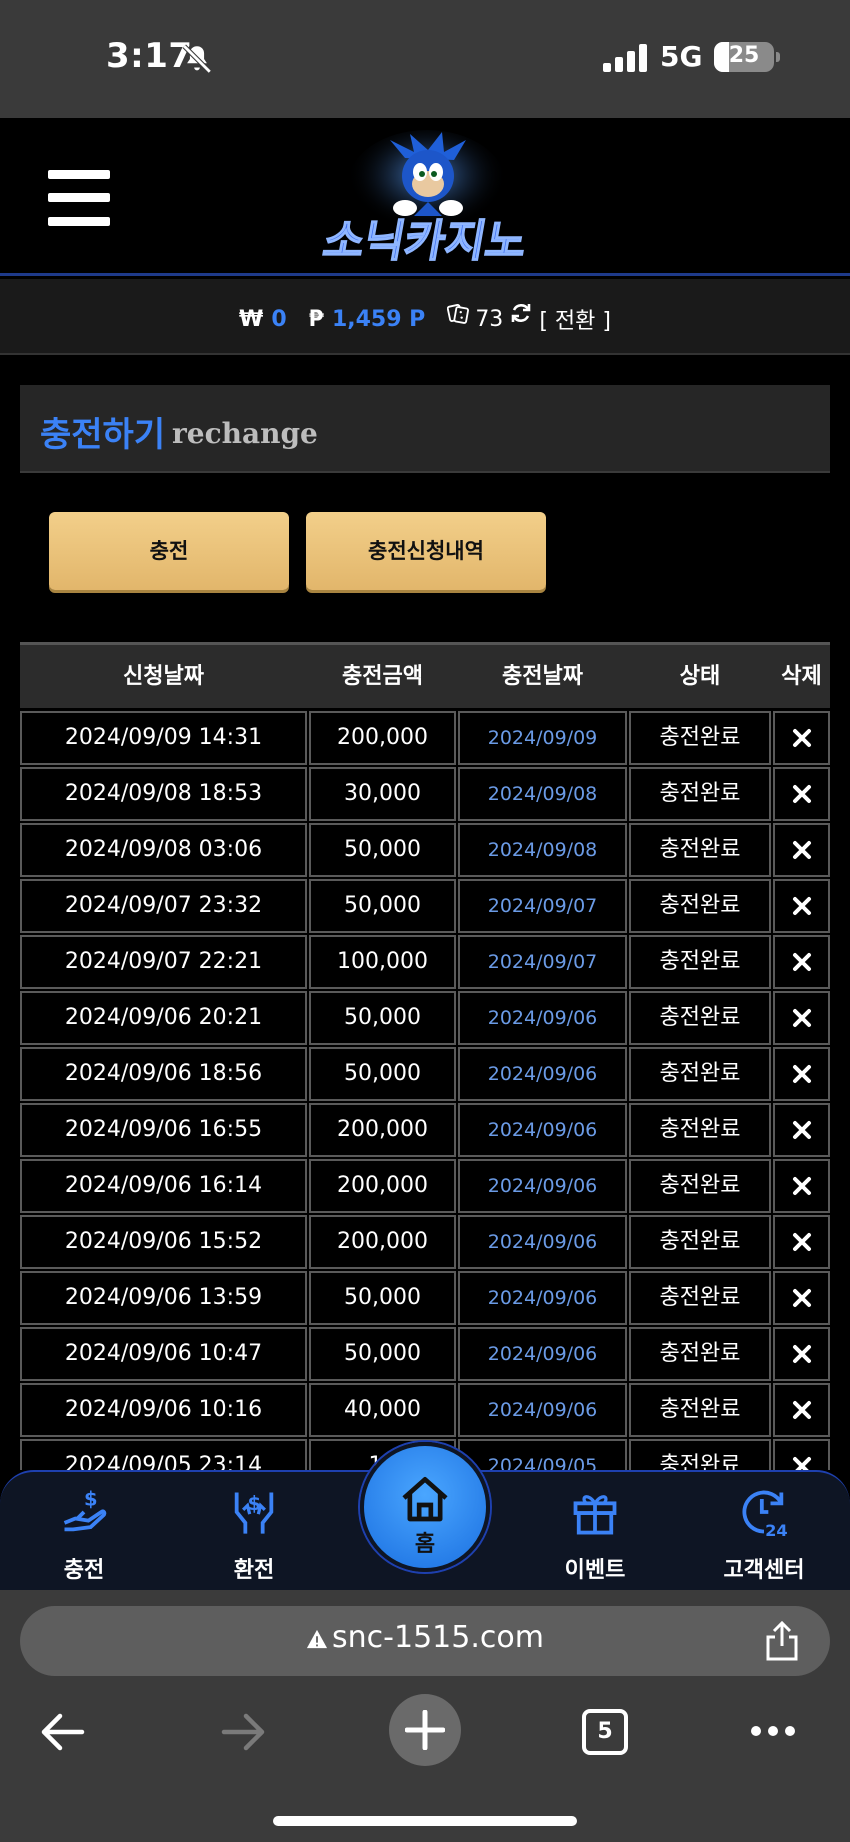 The image size is (850, 1842). Describe the element at coordinates (521, 313) in the screenshot. I see `refresh-icon` at that location.